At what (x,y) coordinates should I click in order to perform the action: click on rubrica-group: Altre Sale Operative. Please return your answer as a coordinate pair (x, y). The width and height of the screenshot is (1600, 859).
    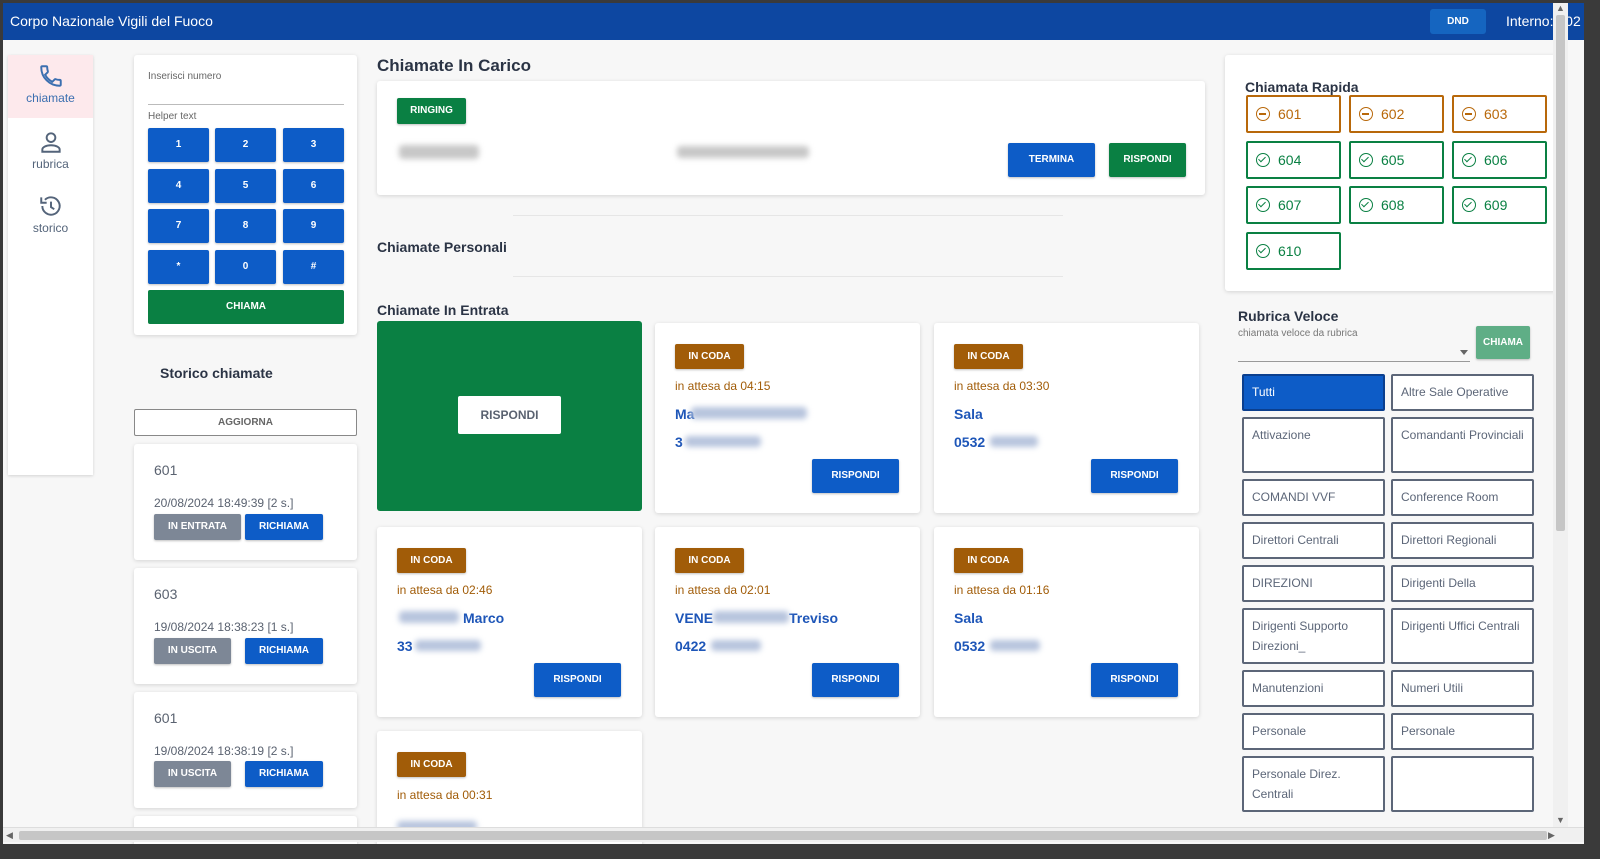
    Looking at the image, I should click on (1462, 392).